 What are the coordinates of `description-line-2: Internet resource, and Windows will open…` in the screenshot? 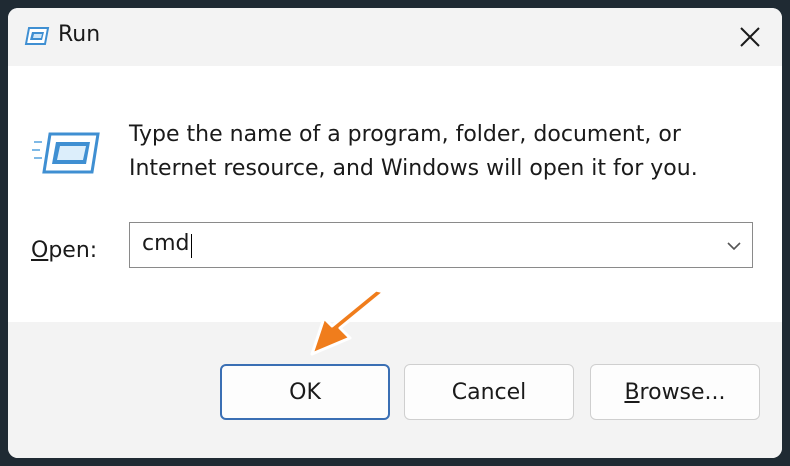 It's located at (413, 168).